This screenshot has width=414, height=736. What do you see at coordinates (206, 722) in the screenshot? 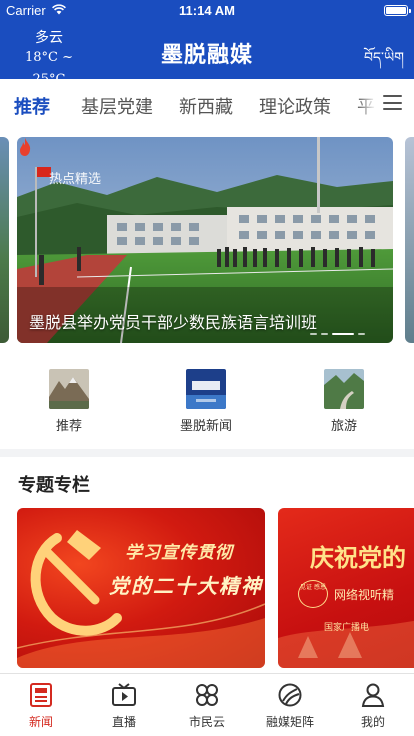
I see `bottom-tab-label: 市民云` at bounding box center [206, 722].